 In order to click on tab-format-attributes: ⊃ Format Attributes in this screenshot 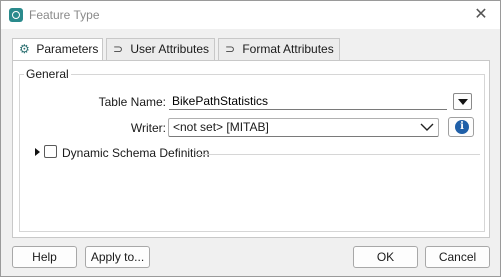, I will do `click(279, 49)`.